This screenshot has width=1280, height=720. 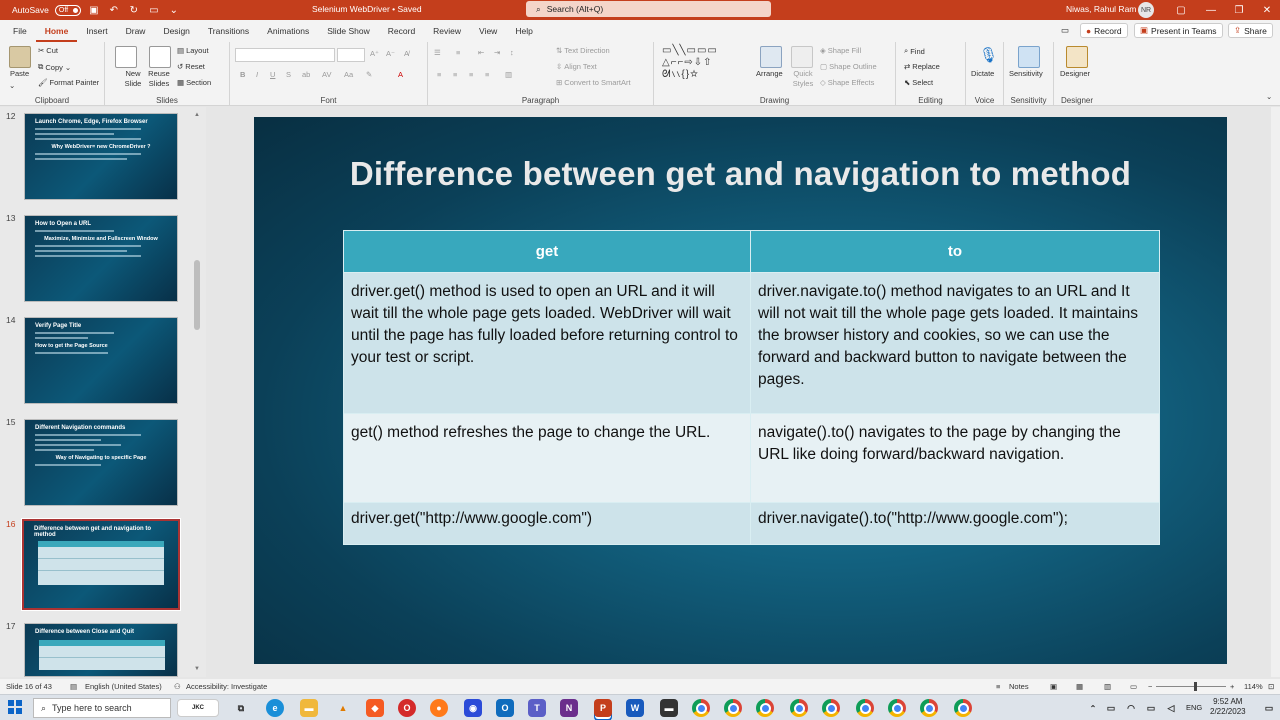 What do you see at coordinates (437, 52) in the screenshot?
I see `bullets-icon: ☰` at bounding box center [437, 52].